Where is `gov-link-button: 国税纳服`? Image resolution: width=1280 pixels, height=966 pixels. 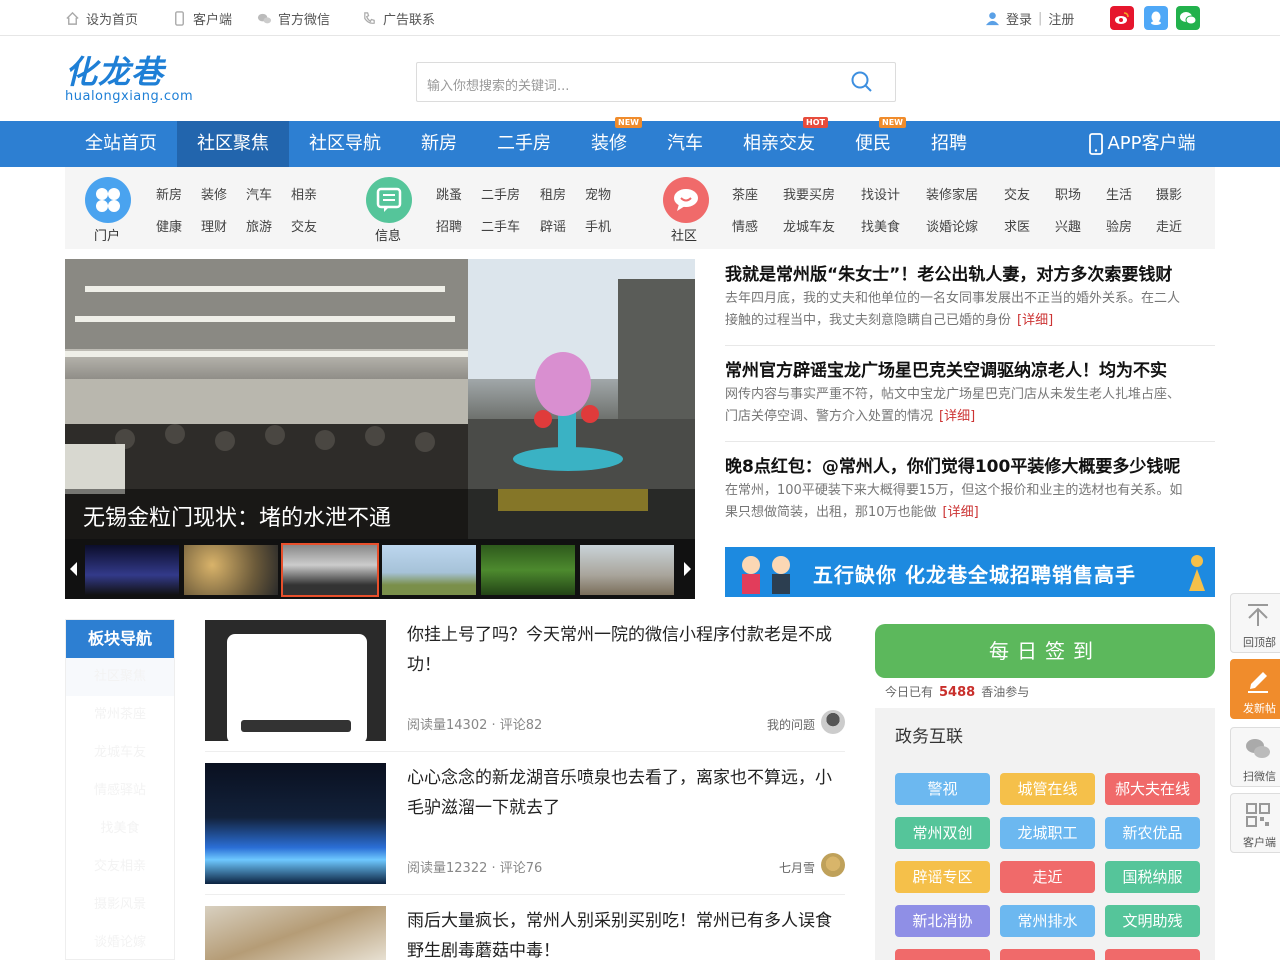
gov-link-button: 国税纳服 is located at coordinates (1152, 877).